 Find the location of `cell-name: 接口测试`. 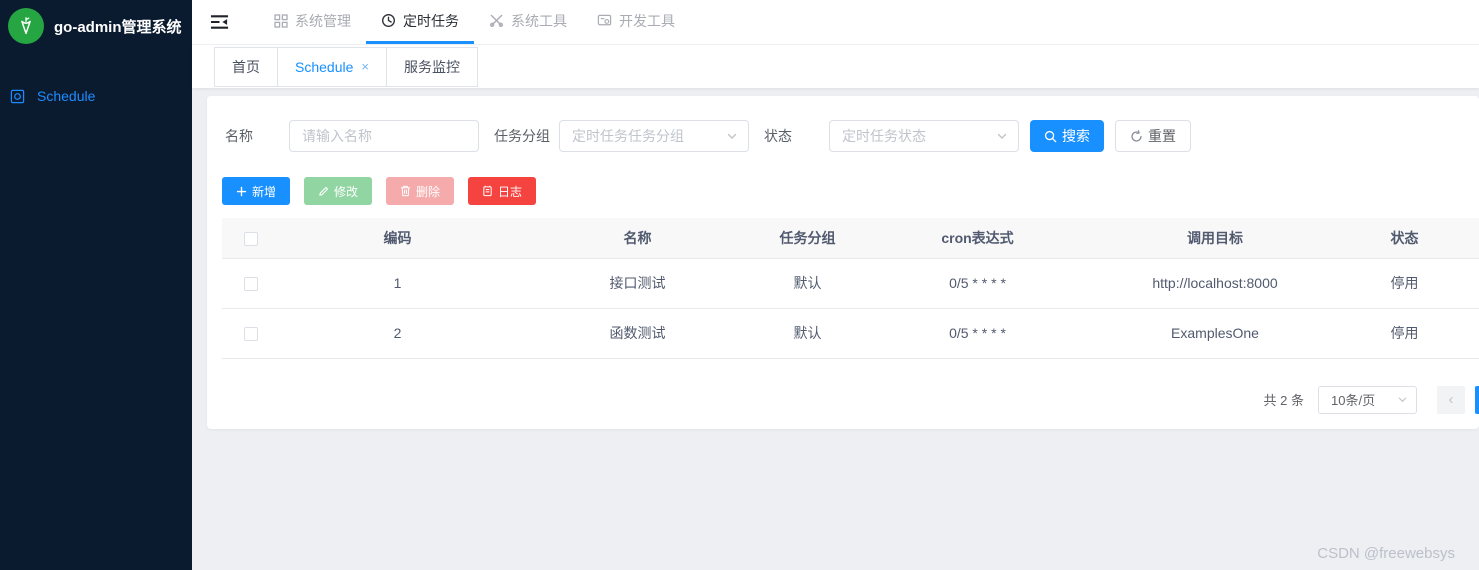

cell-name: 接口测试 is located at coordinates (637, 283).